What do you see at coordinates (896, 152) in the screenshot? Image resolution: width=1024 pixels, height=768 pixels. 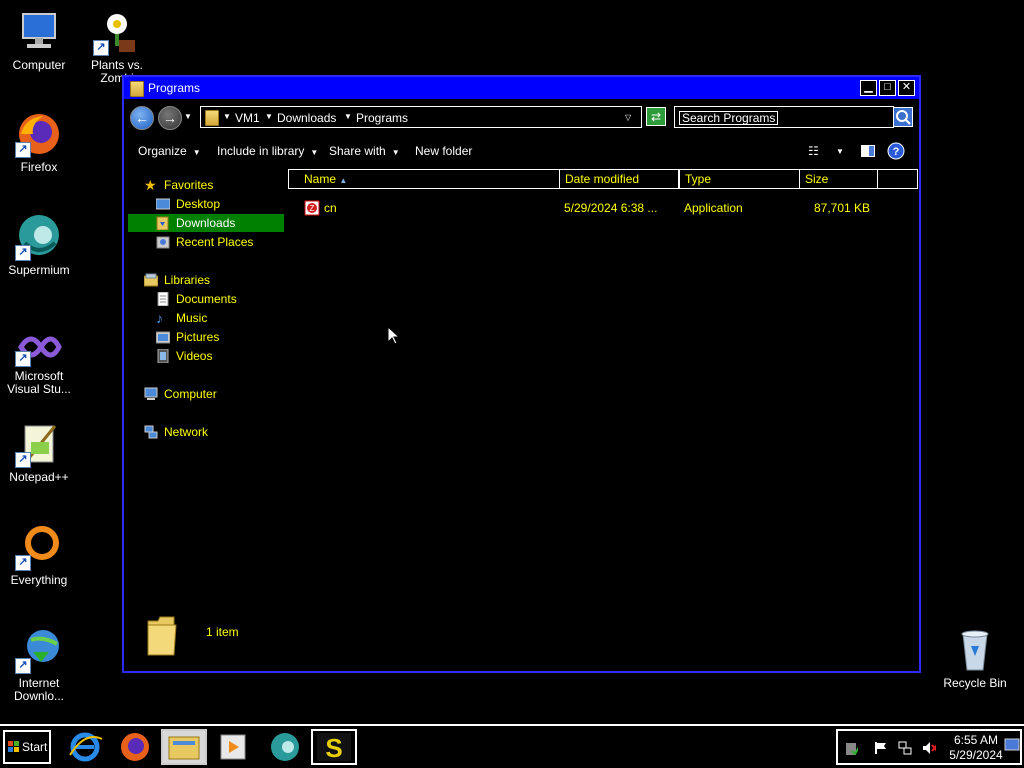 I see `help-button: ?` at bounding box center [896, 152].